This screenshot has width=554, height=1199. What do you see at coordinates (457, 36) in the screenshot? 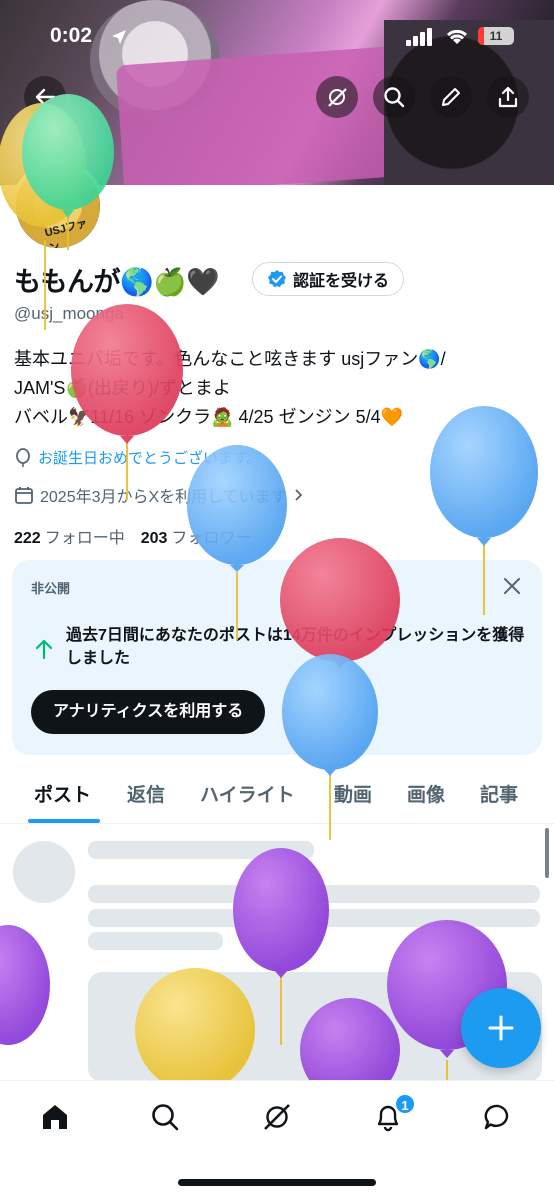
I see `wifi-icon` at bounding box center [457, 36].